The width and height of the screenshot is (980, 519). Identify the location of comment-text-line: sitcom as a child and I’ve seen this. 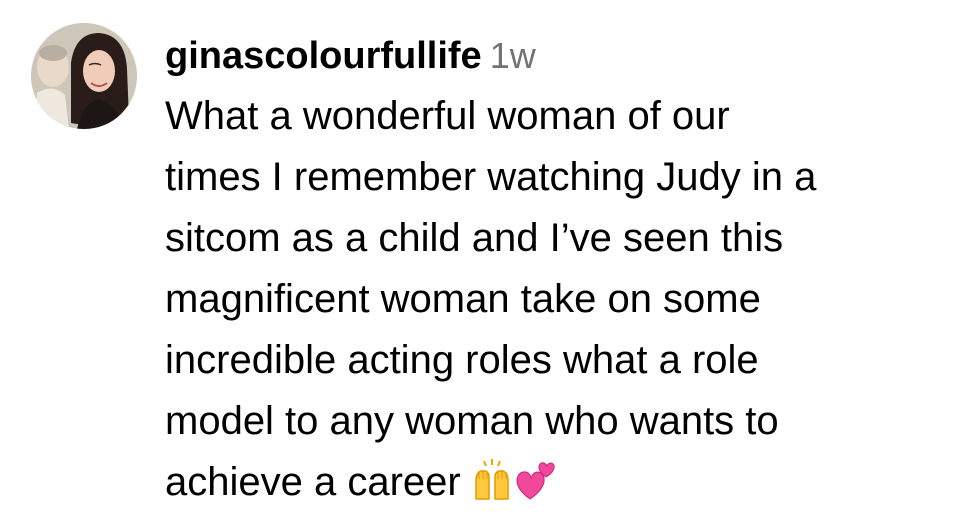
(474, 238).